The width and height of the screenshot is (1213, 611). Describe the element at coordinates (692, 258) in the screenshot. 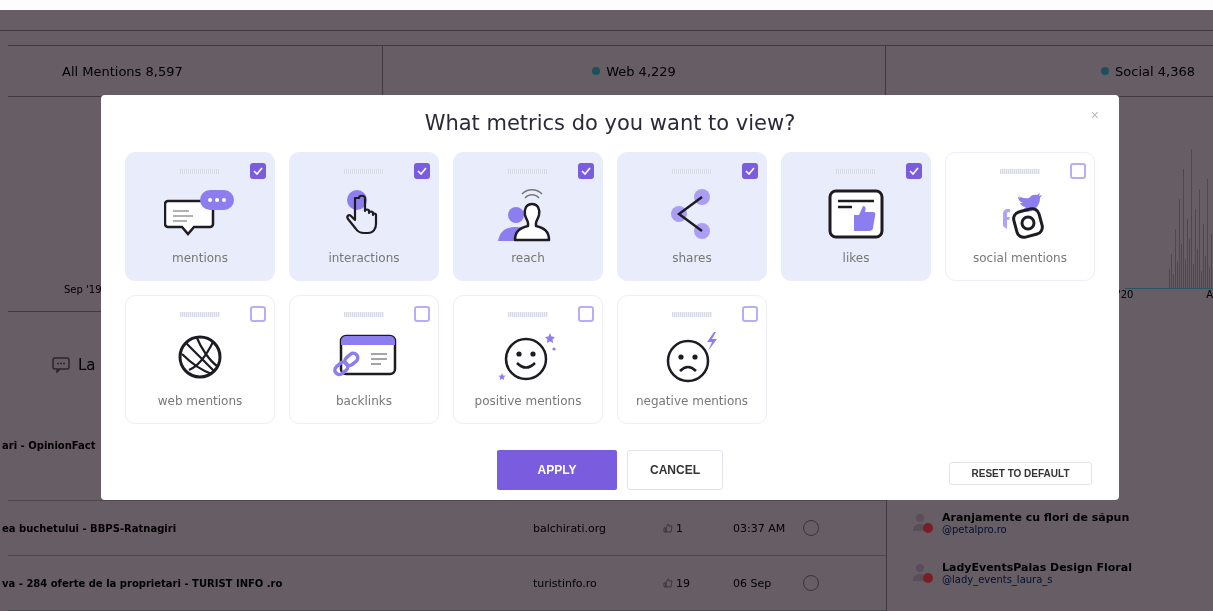

I see `metric-label: shares` at that location.